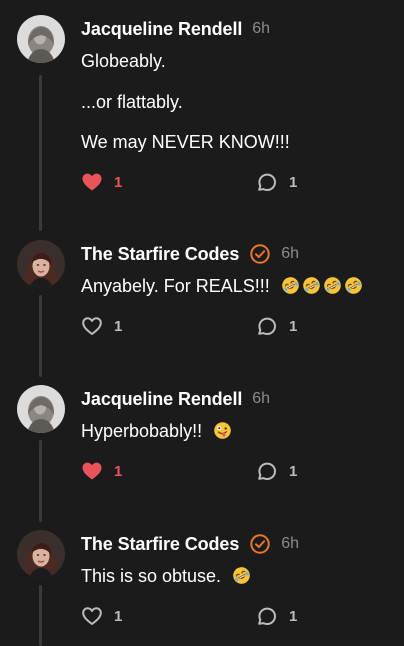  I want to click on comment-text-content: Hyperbobably!!, so click(142, 431).